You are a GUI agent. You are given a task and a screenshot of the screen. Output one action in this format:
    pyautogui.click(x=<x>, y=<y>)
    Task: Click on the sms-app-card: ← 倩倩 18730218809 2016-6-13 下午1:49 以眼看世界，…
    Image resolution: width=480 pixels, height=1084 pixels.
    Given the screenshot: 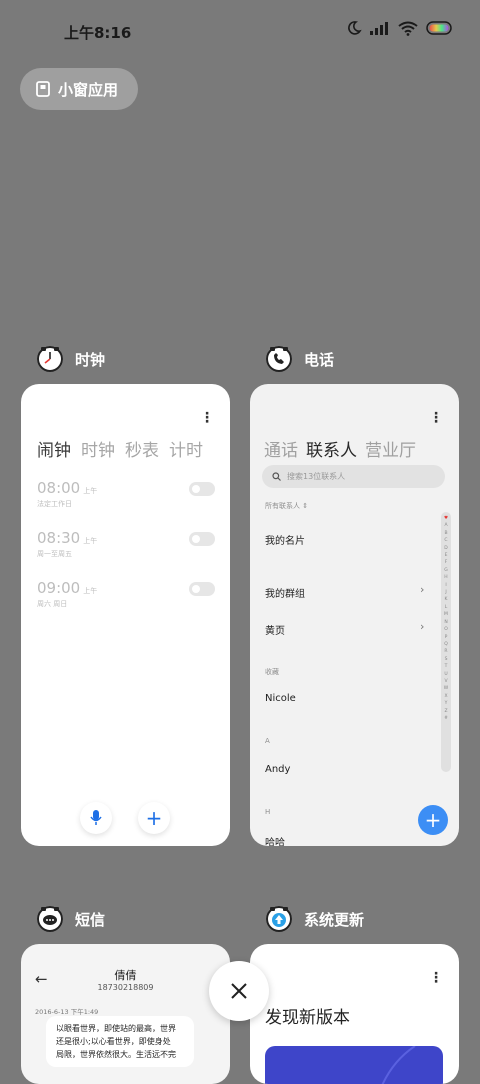 What is the action you would take?
    pyautogui.click(x=125, y=1014)
    